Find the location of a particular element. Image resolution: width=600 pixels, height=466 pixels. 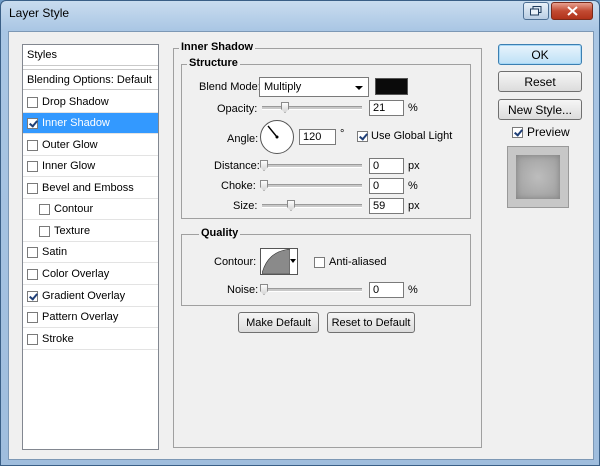

style-item-contour: Contour is located at coordinates (90, 209).